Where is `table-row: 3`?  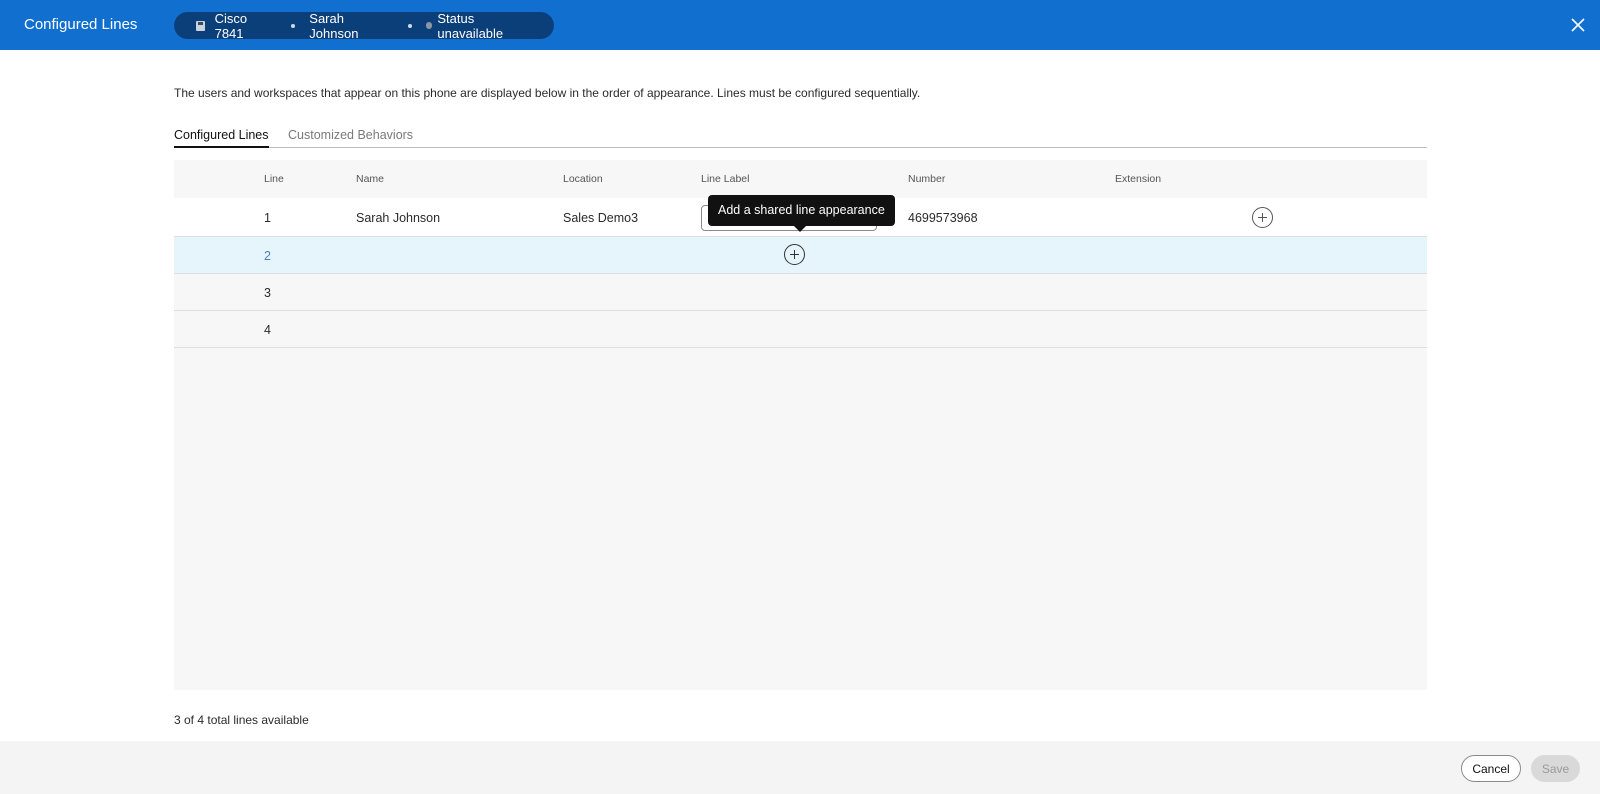 table-row: 3 is located at coordinates (800, 292).